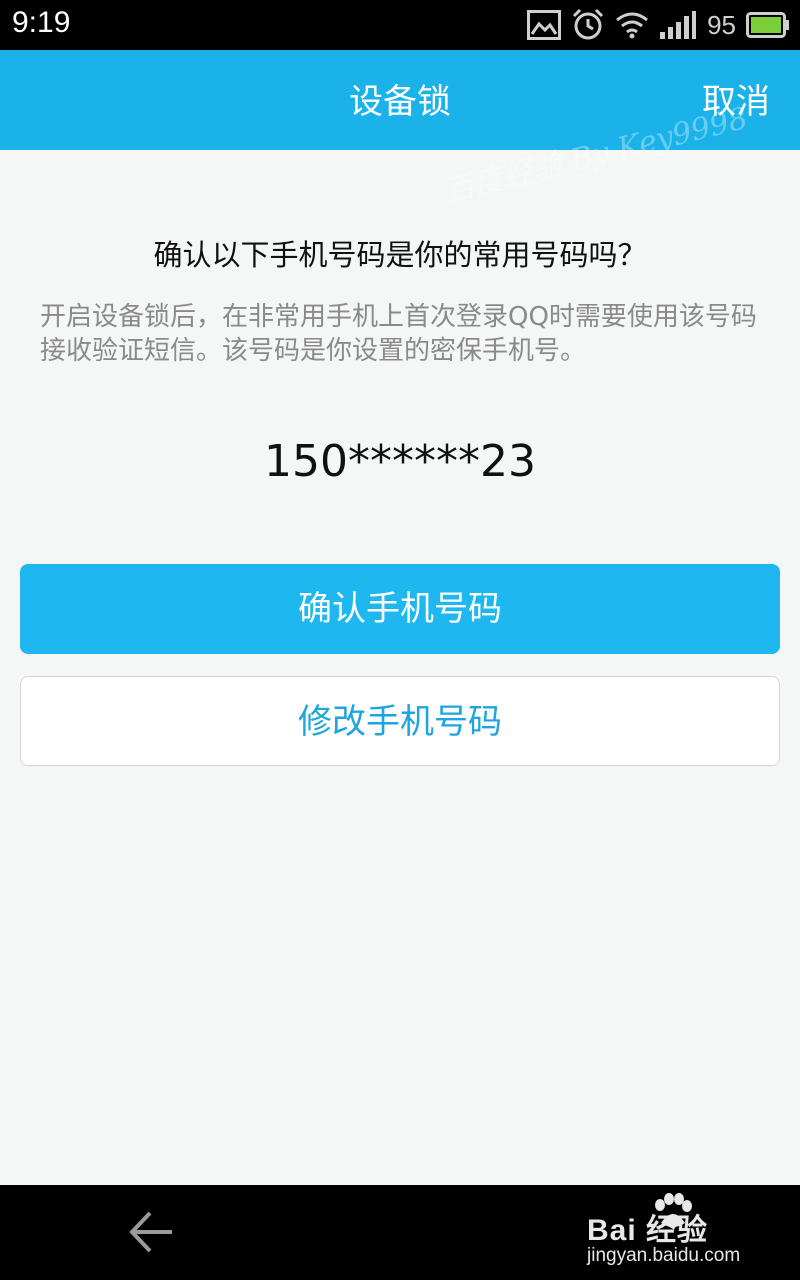 Image resolution: width=800 pixels, height=1280 pixels. I want to click on modify-phone-button: 修改手机号码, so click(400, 721).